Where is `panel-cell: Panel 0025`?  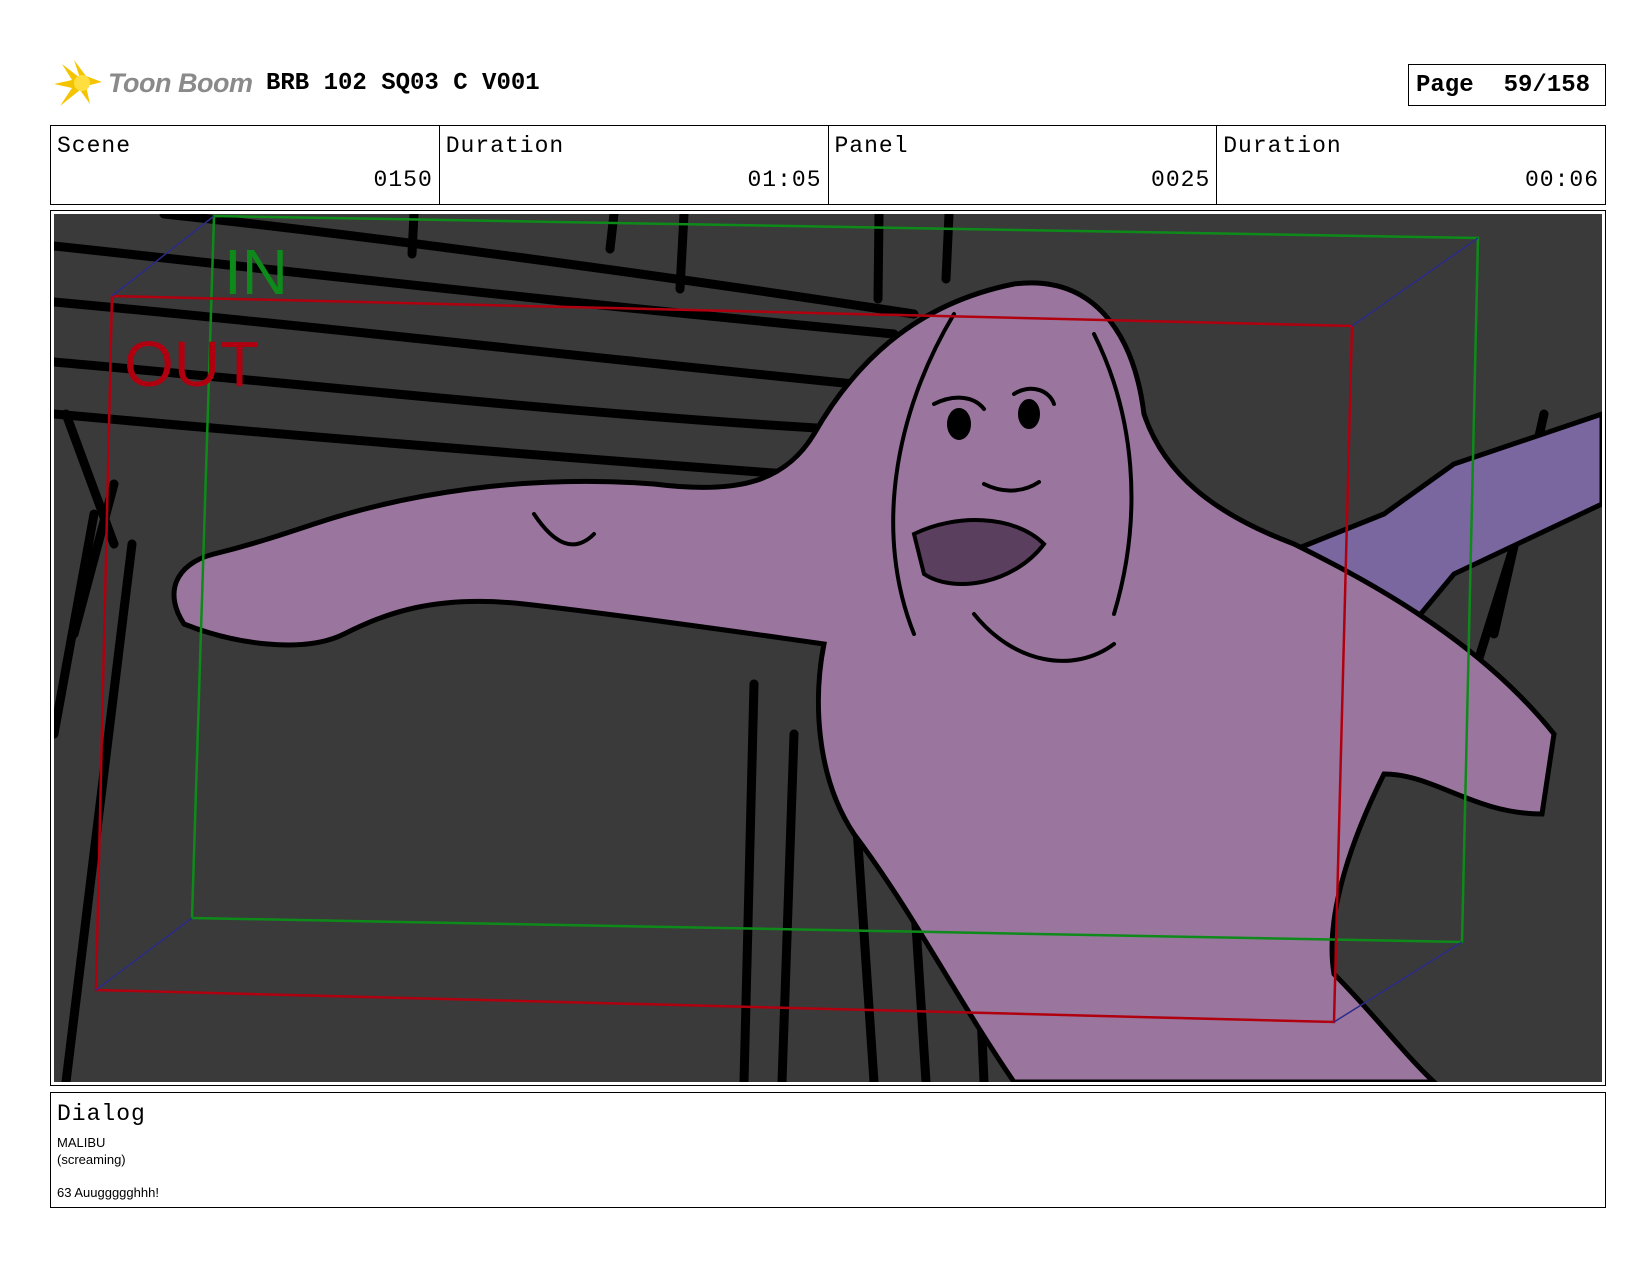 panel-cell: Panel 0025 is located at coordinates (1023, 165).